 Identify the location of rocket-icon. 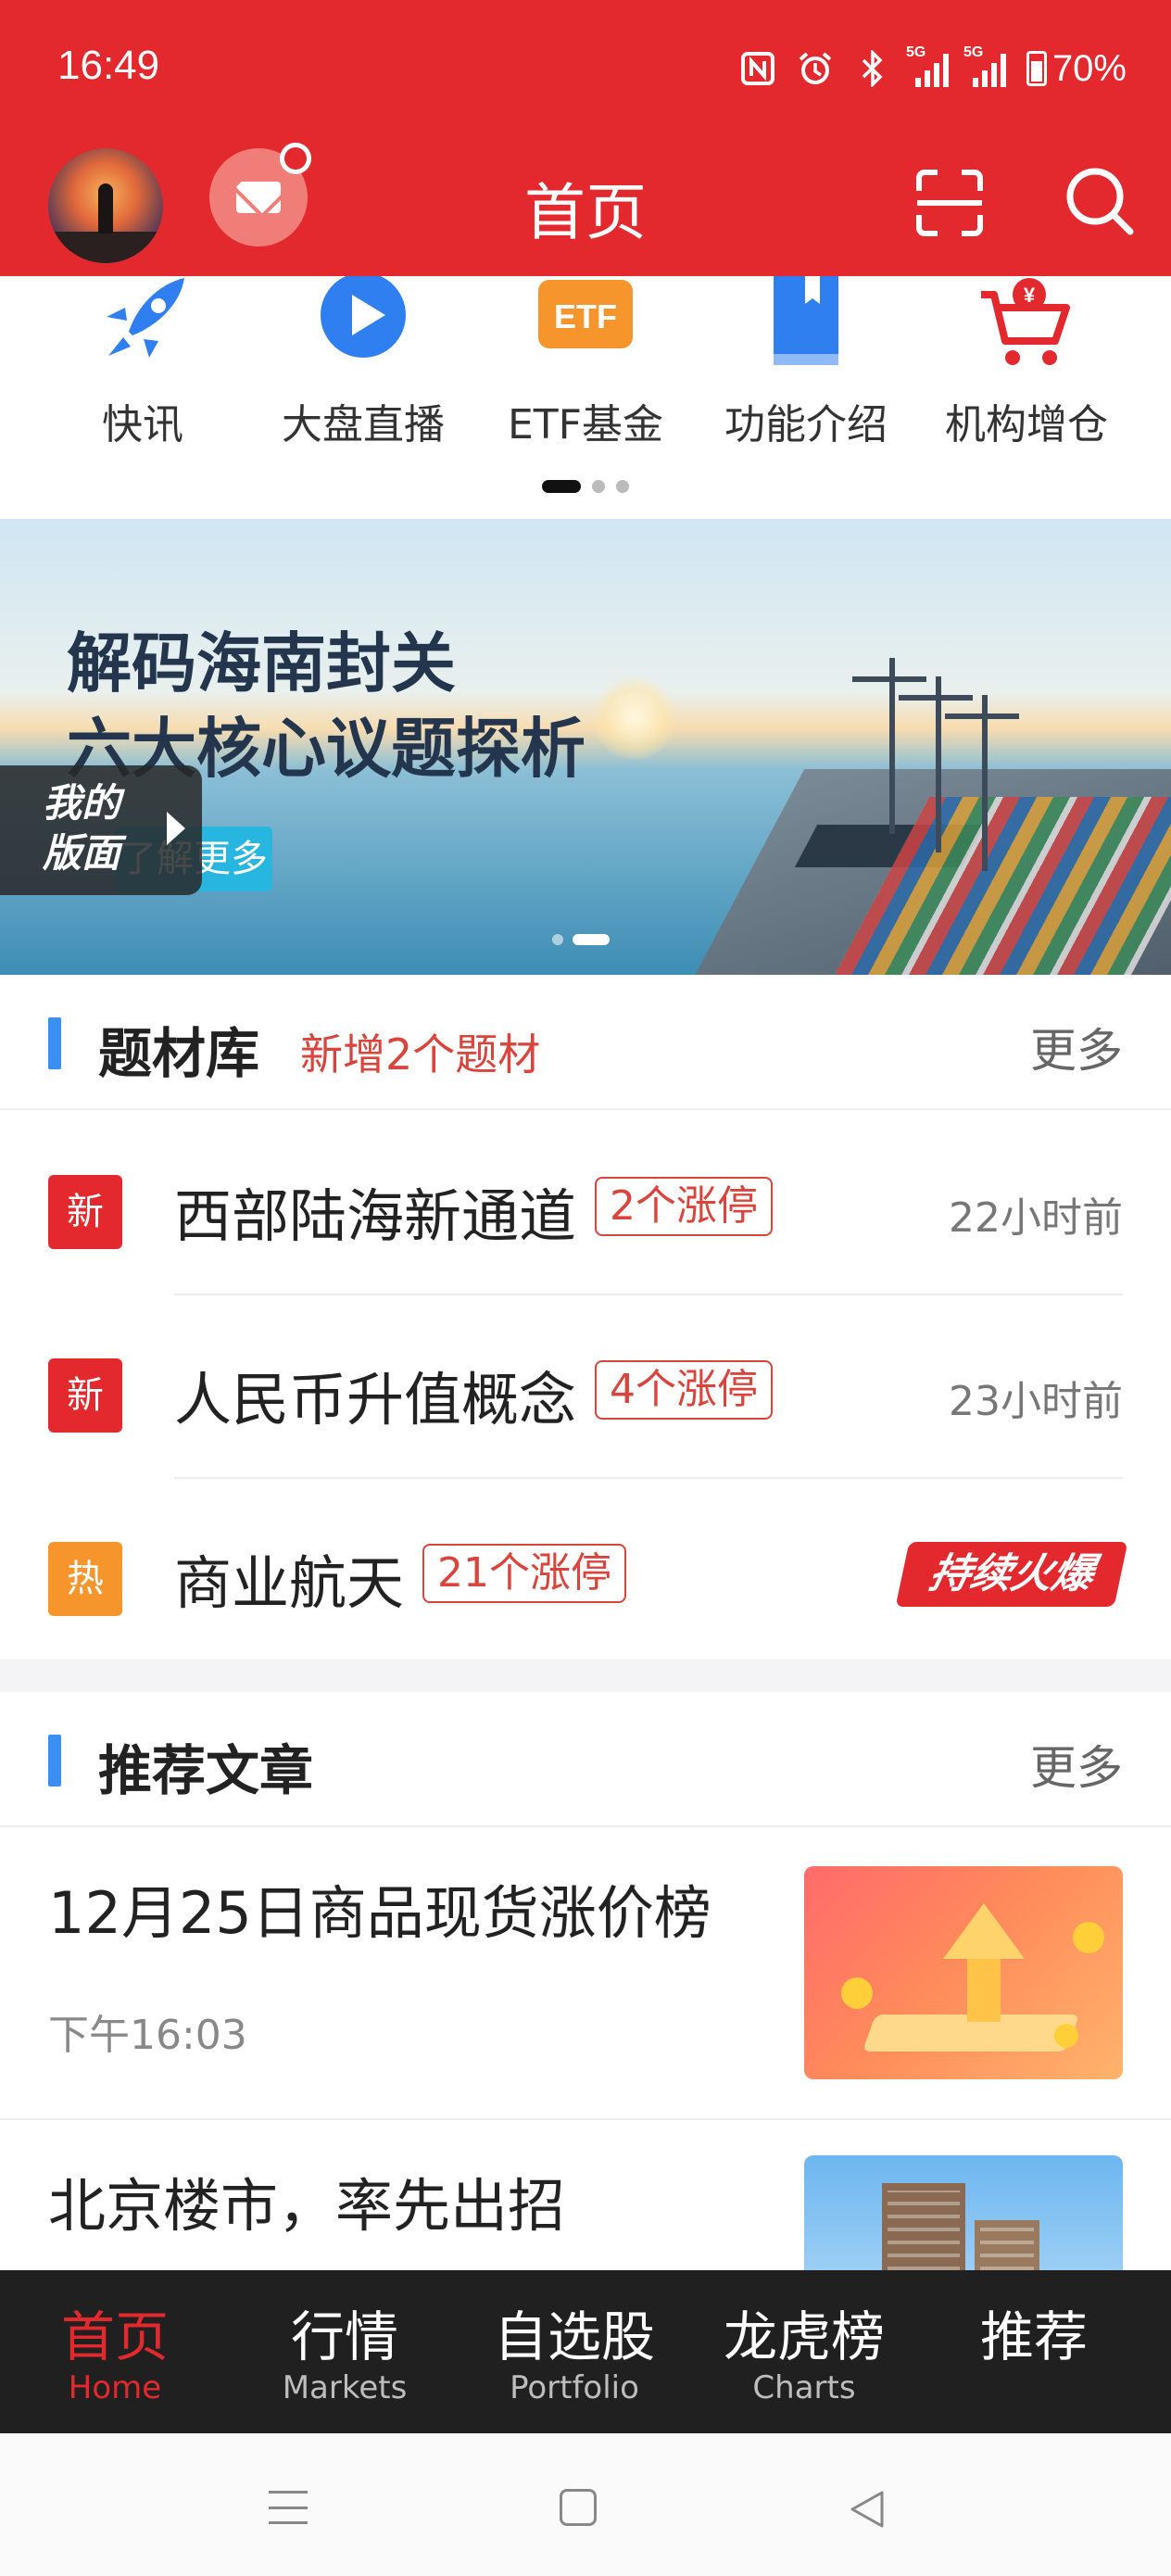
(142, 322).